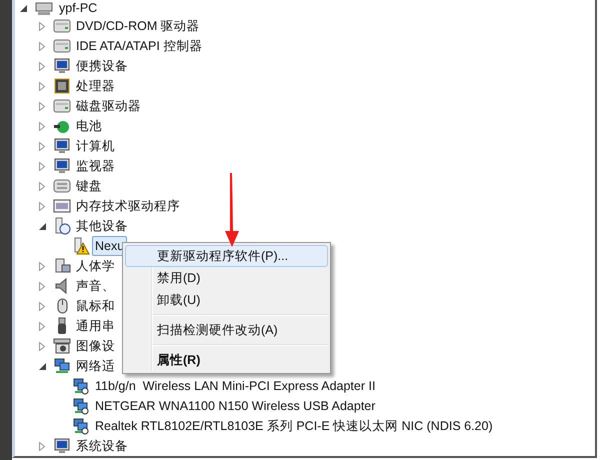  What do you see at coordinates (226, 278) in the screenshot?
I see `menu-item: 禁用(D)` at bounding box center [226, 278].